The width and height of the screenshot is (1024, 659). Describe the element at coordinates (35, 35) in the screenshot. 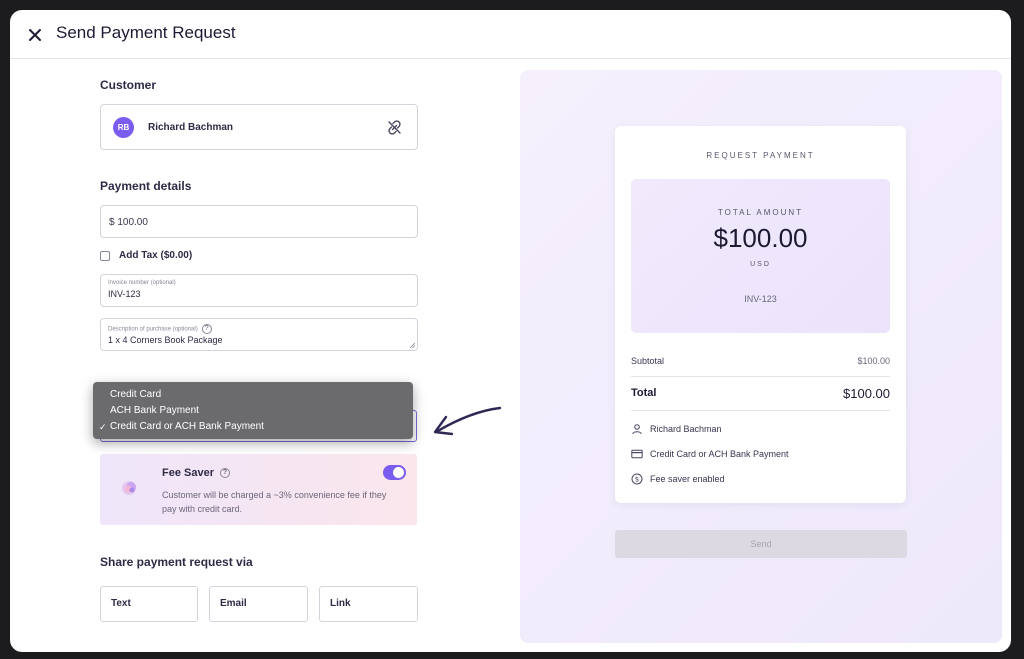

I see `close-icon` at that location.